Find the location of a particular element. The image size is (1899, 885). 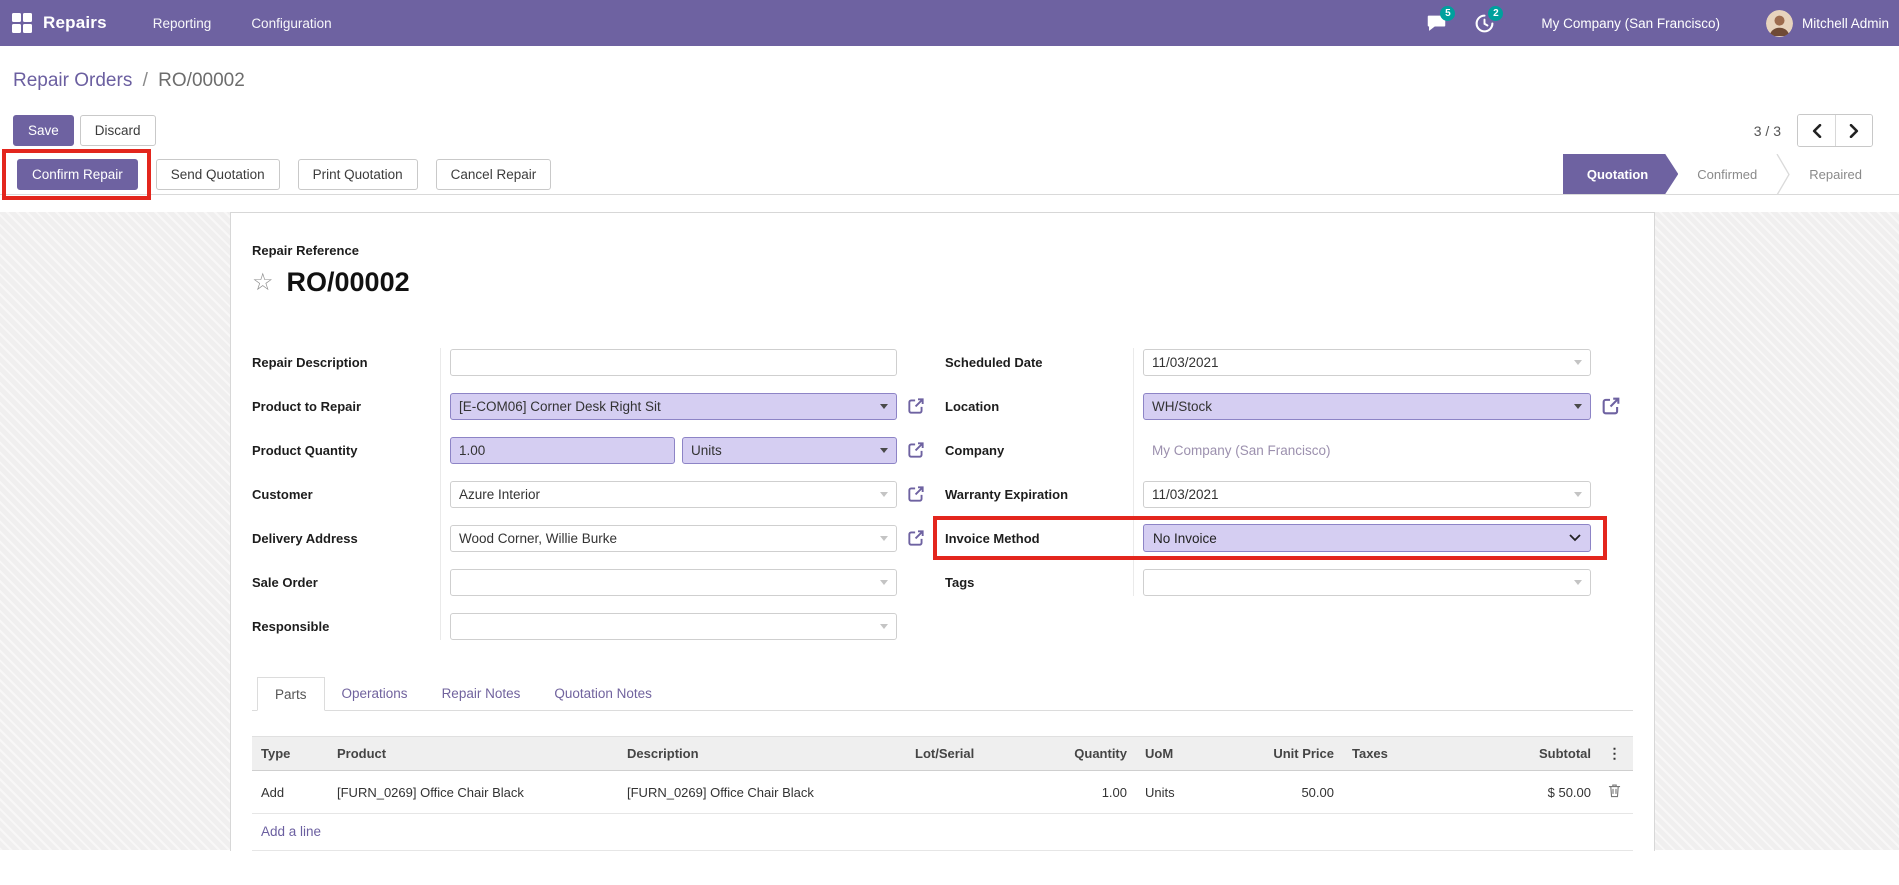

messages-badge: 5 is located at coordinates (1448, 13).